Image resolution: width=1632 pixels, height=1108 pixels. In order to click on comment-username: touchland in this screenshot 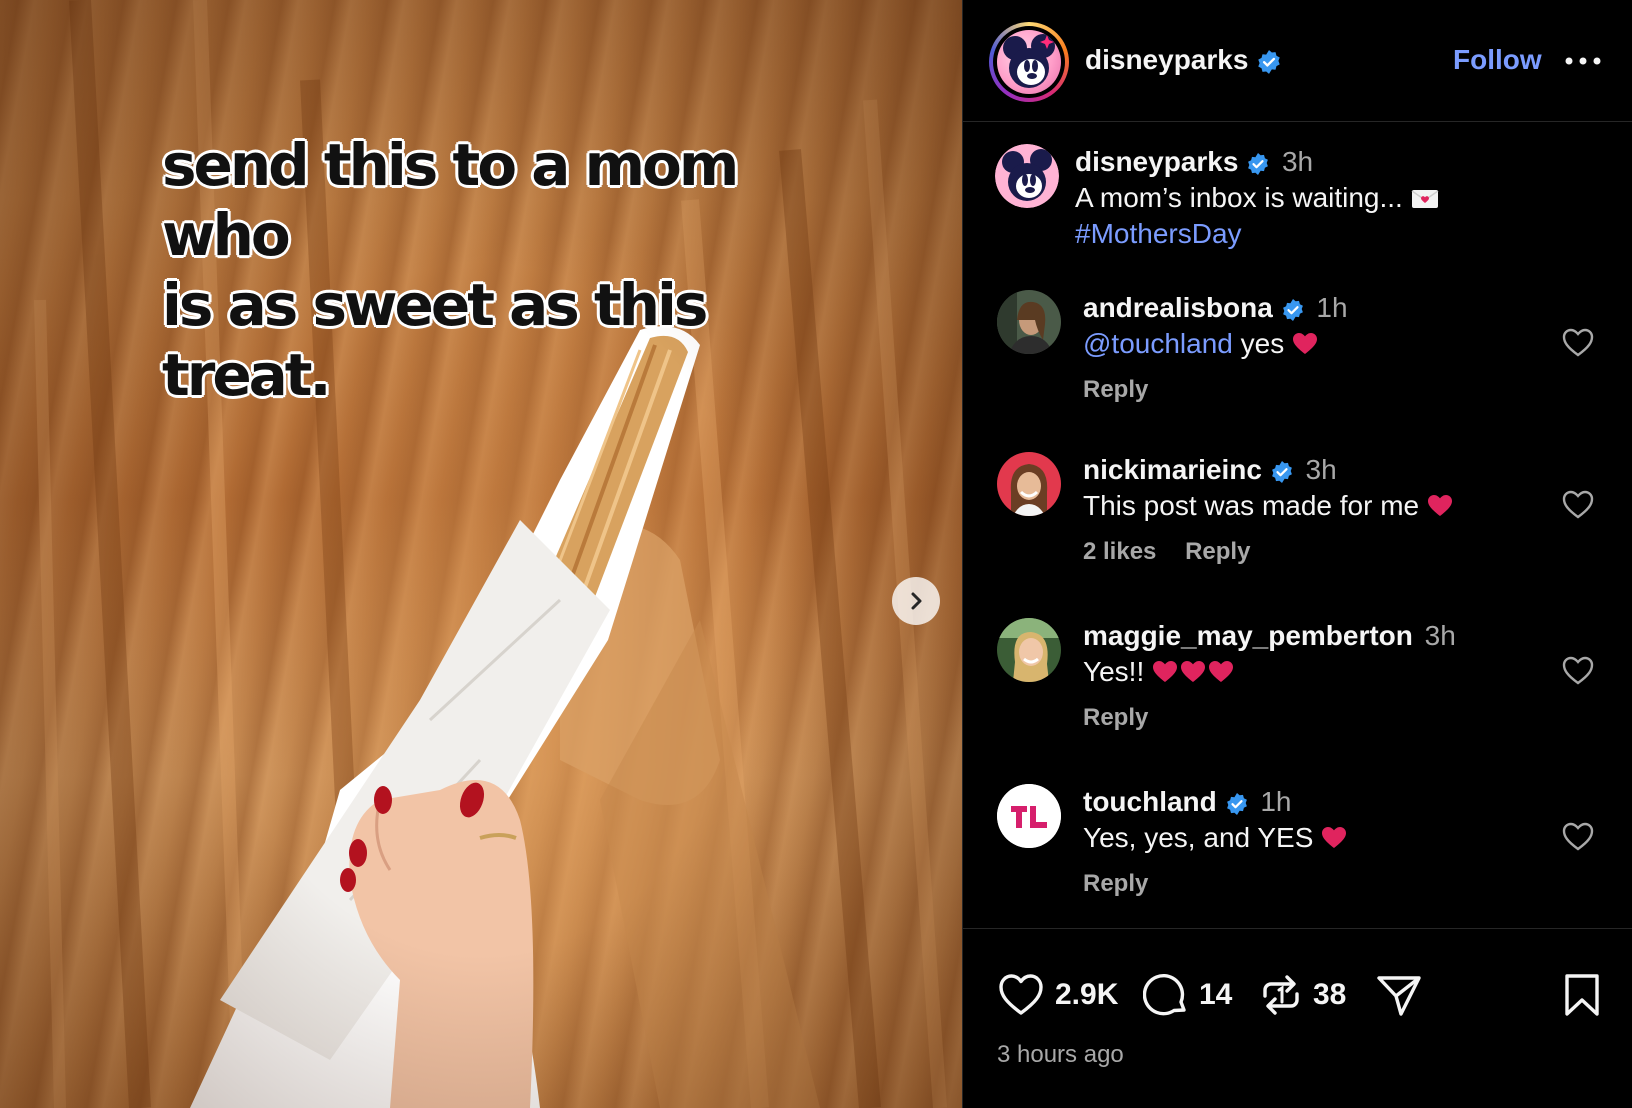, I will do `click(1150, 801)`.